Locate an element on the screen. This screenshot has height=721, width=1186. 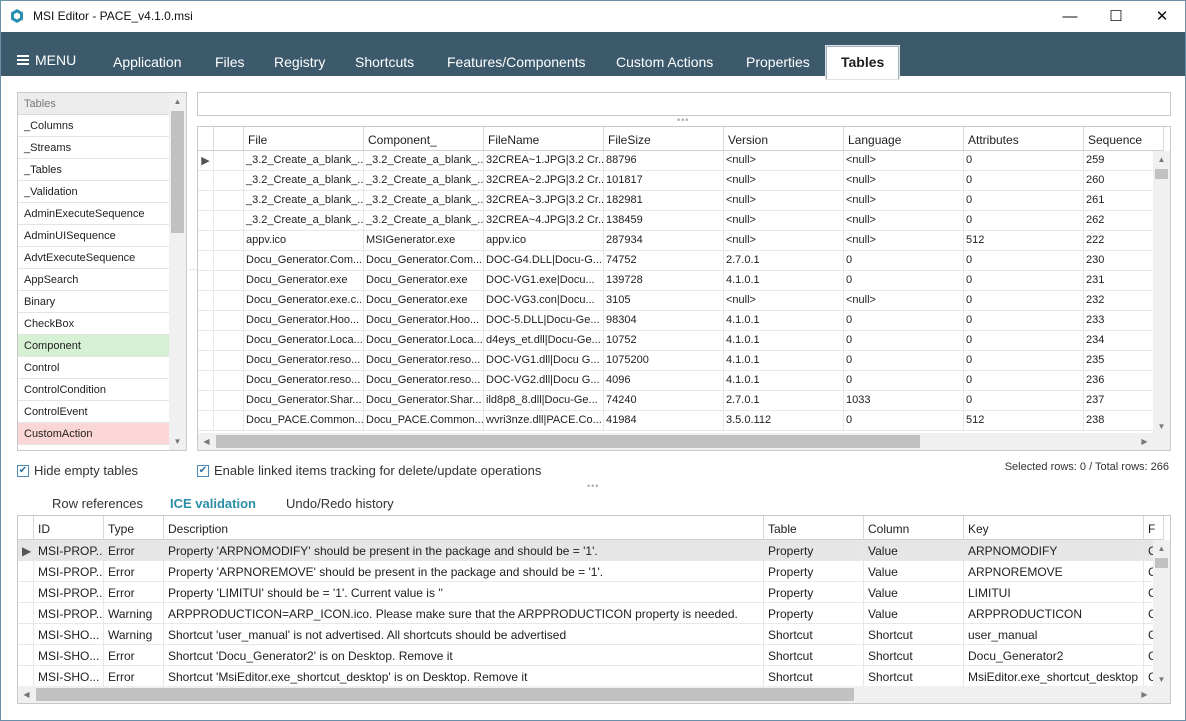
table-cell: 4096 is located at coordinates (664, 381).